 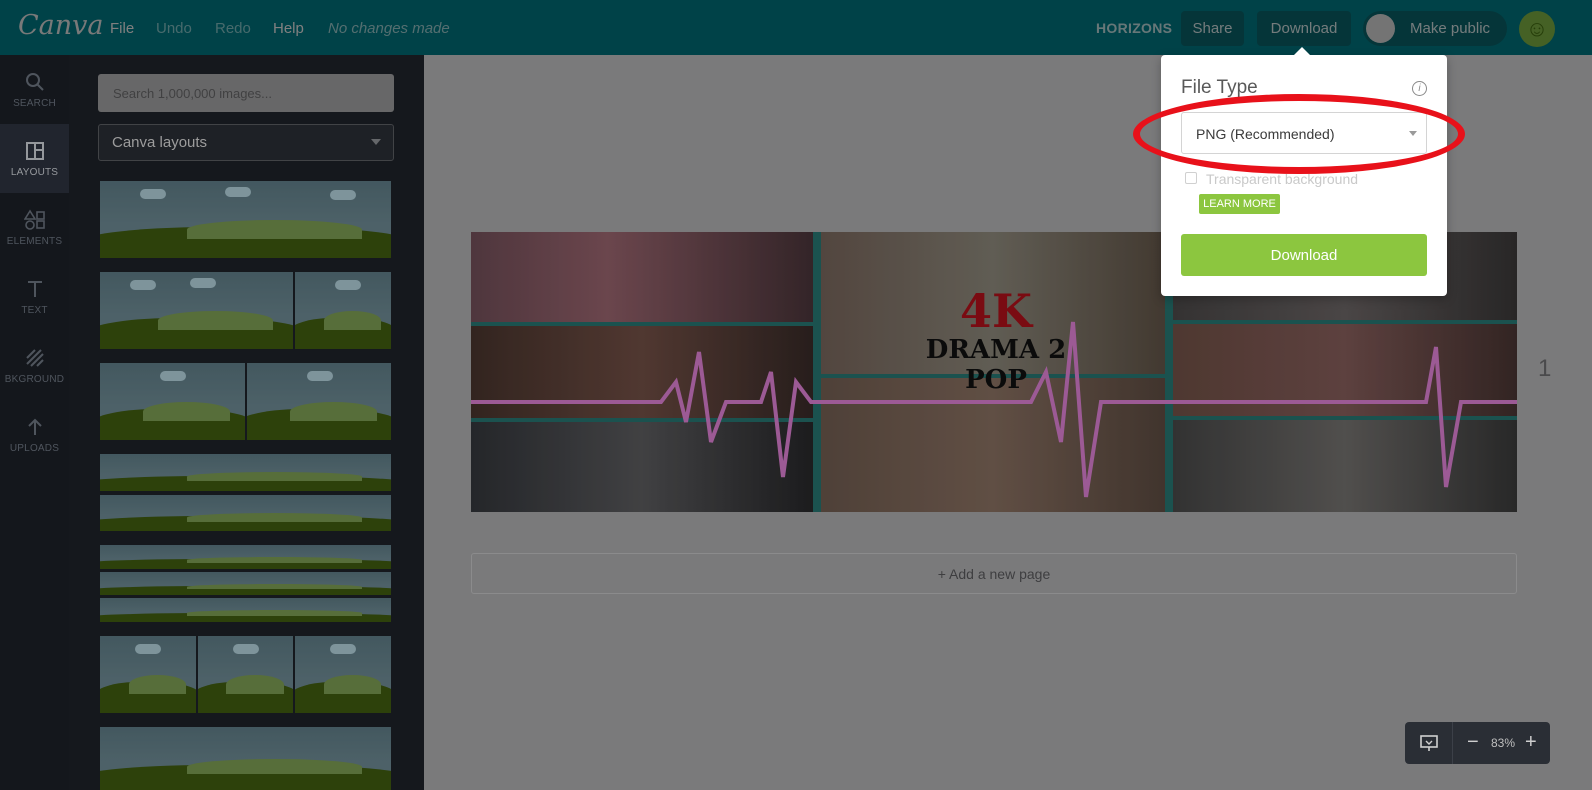 What do you see at coordinates (1219, 87) in the screenshot?
I see `file-type-title: File Type` at bounding box center [1219, 87].